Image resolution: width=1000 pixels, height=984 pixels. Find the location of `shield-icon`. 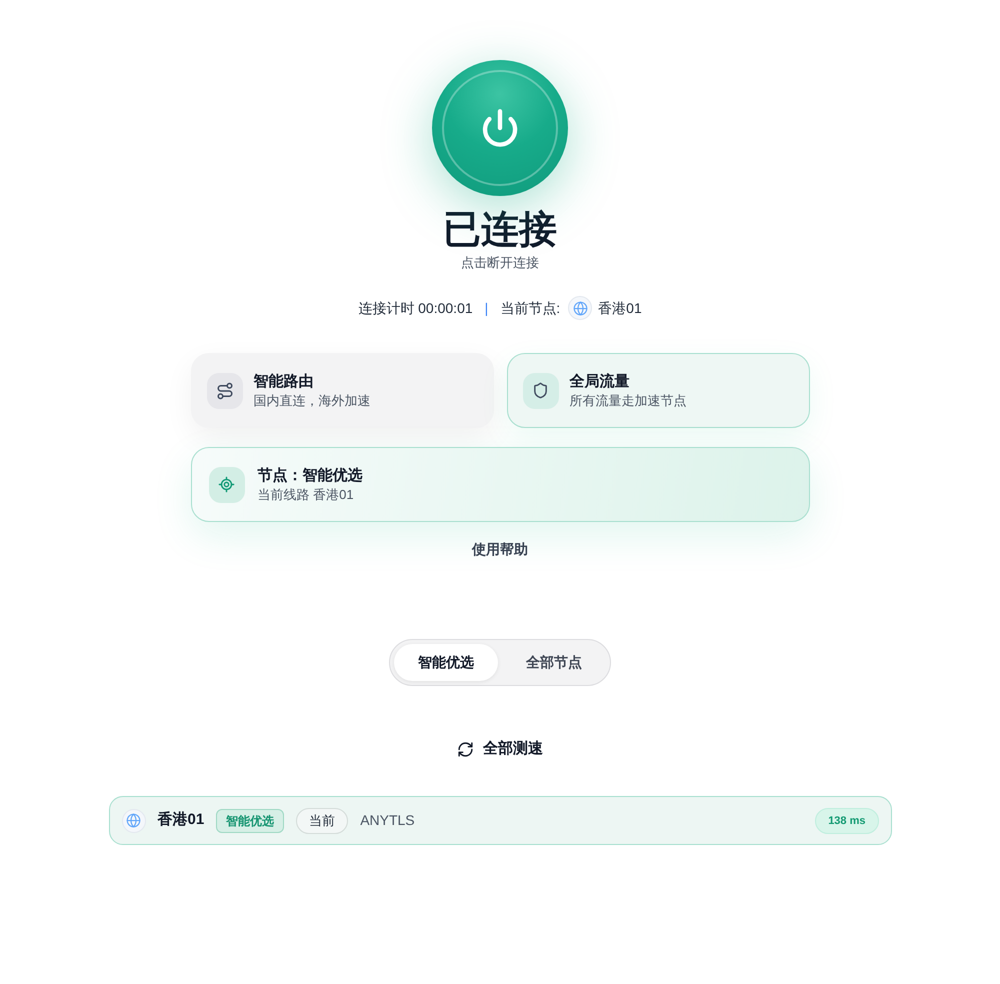

shield-icon is located at coordinates (540, 390).